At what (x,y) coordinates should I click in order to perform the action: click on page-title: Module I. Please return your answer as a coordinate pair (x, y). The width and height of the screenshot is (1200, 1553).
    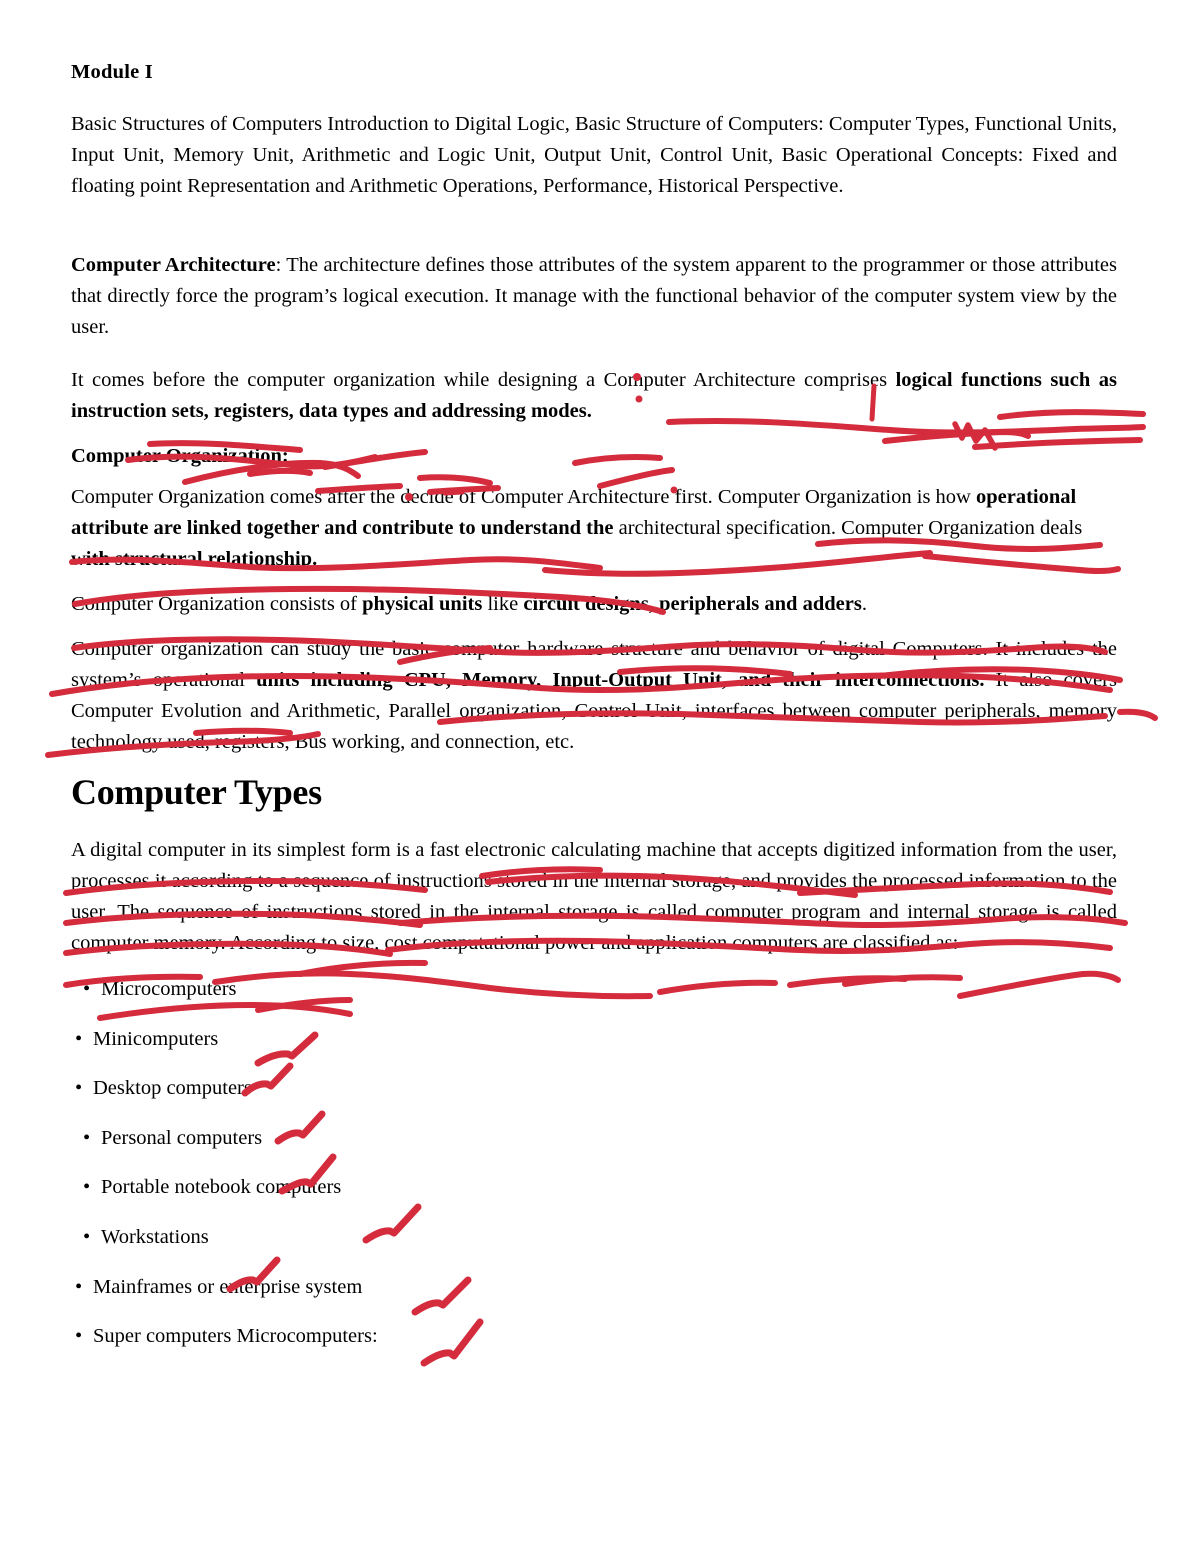
    Looking at the image, I should click on (112, 72).